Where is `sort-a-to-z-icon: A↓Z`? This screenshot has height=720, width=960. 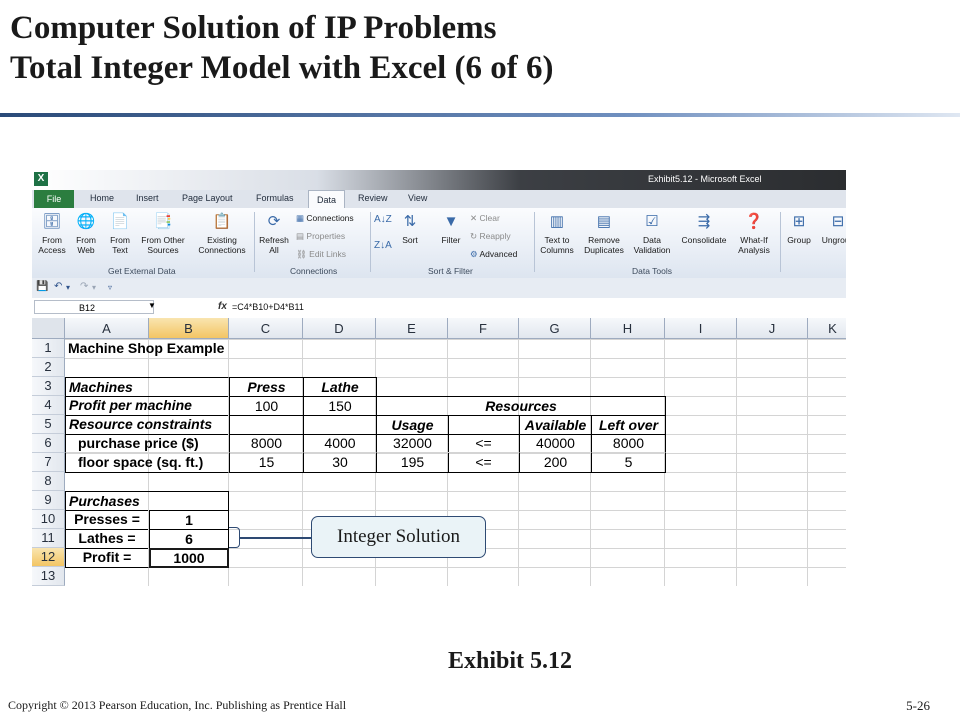
sort-a-to-z-icon: A↓Z is located at coordinates (383, 219).